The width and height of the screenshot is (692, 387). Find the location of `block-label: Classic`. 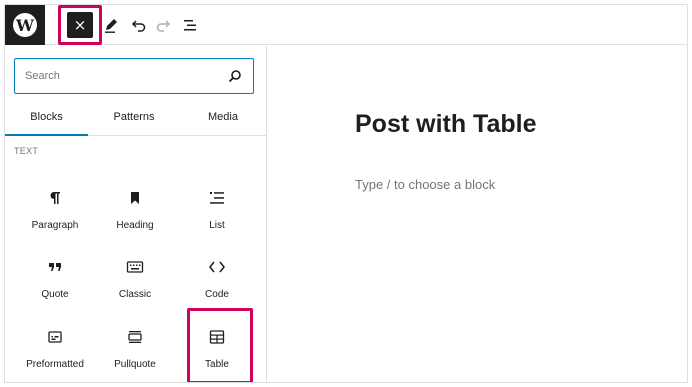

block-label: Classic is located at coordinates (135, 294).